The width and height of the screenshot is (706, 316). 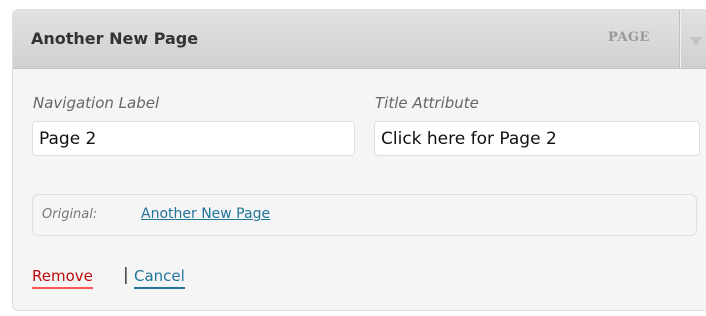 What do you see at coordinates (115, 38) in the screenshot?
I see `menu-item-title: Another New Page` at bounding box center [115, 38].